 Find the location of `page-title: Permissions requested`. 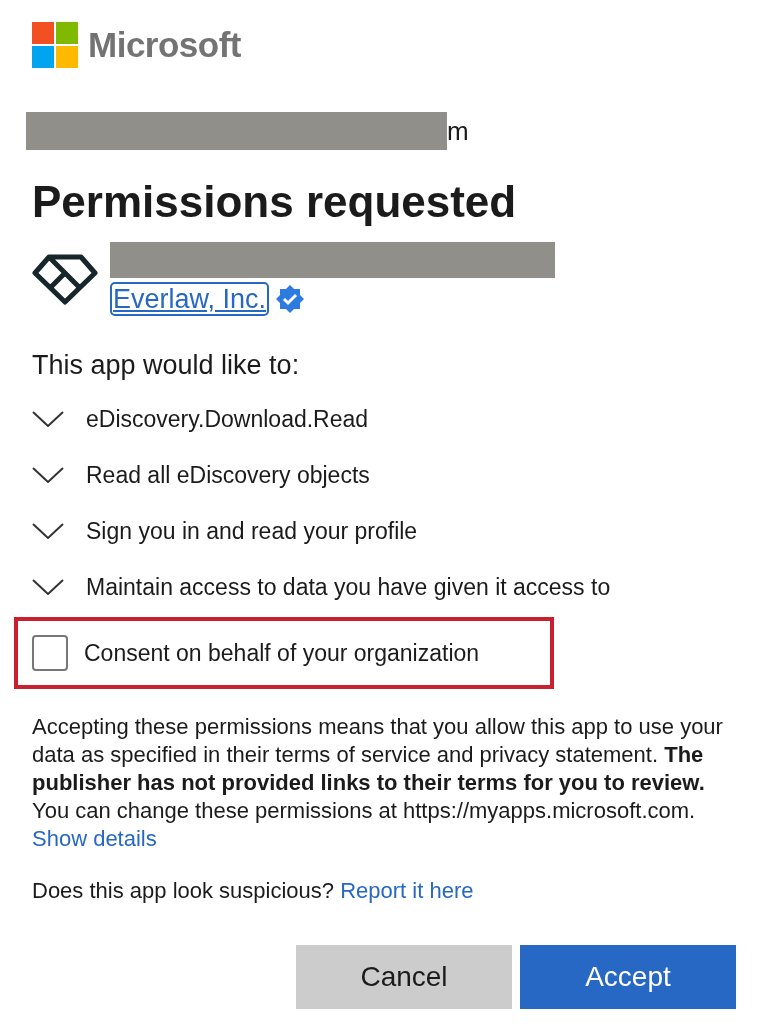

page-title: Permissions requested is located at coordinates (275, 202).